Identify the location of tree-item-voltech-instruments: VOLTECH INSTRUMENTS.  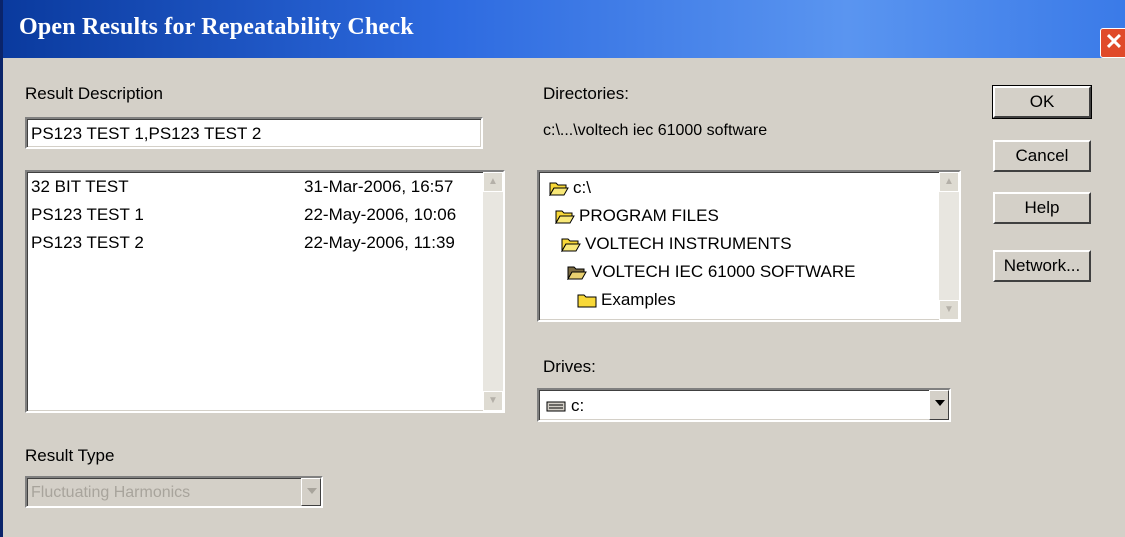
(676, 244).